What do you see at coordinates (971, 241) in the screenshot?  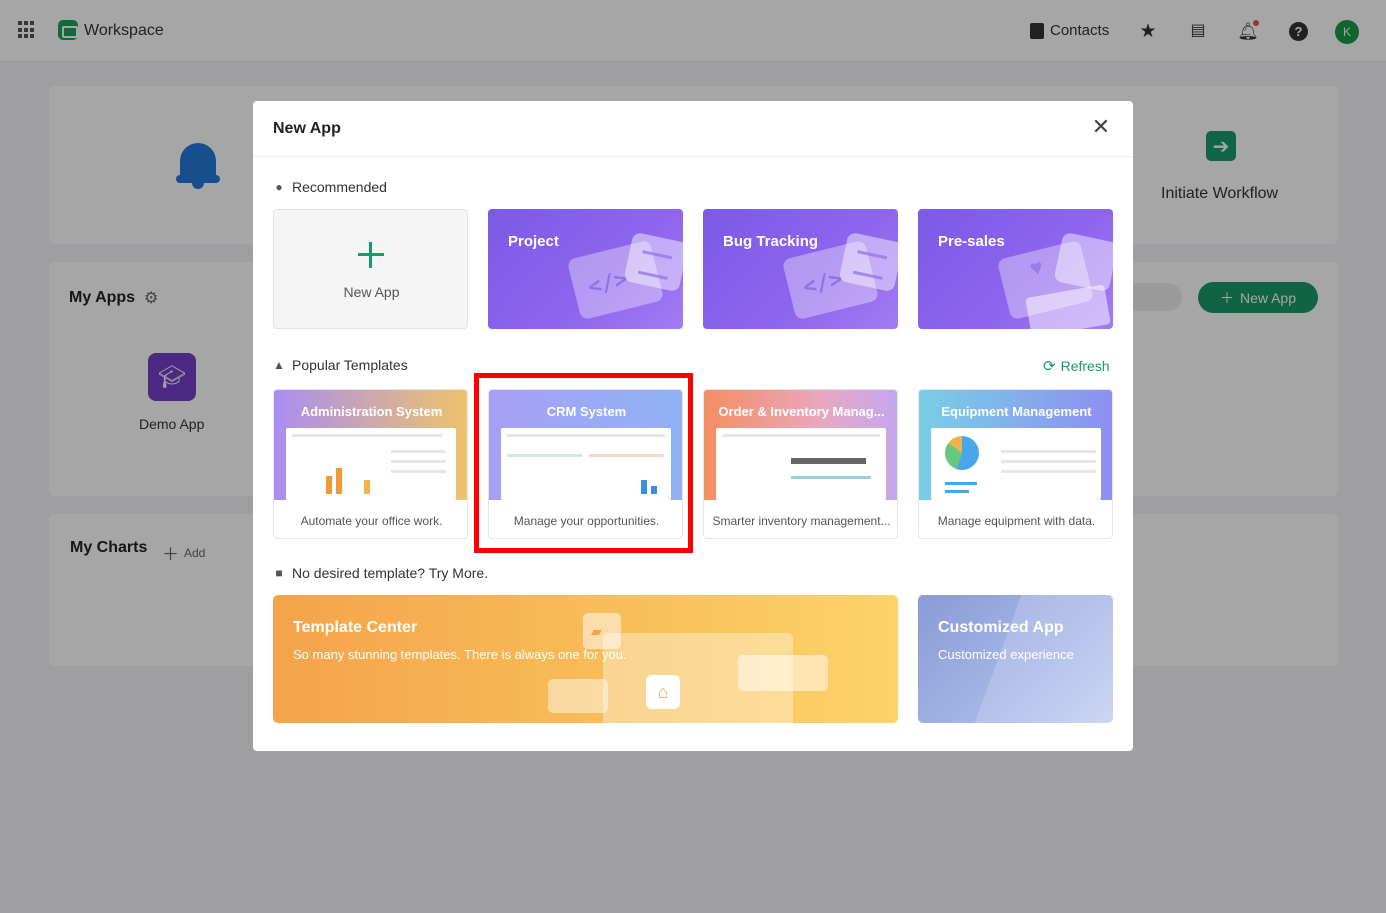 I see `tile-label: Pre-sales` at bounding box center [971, 241].